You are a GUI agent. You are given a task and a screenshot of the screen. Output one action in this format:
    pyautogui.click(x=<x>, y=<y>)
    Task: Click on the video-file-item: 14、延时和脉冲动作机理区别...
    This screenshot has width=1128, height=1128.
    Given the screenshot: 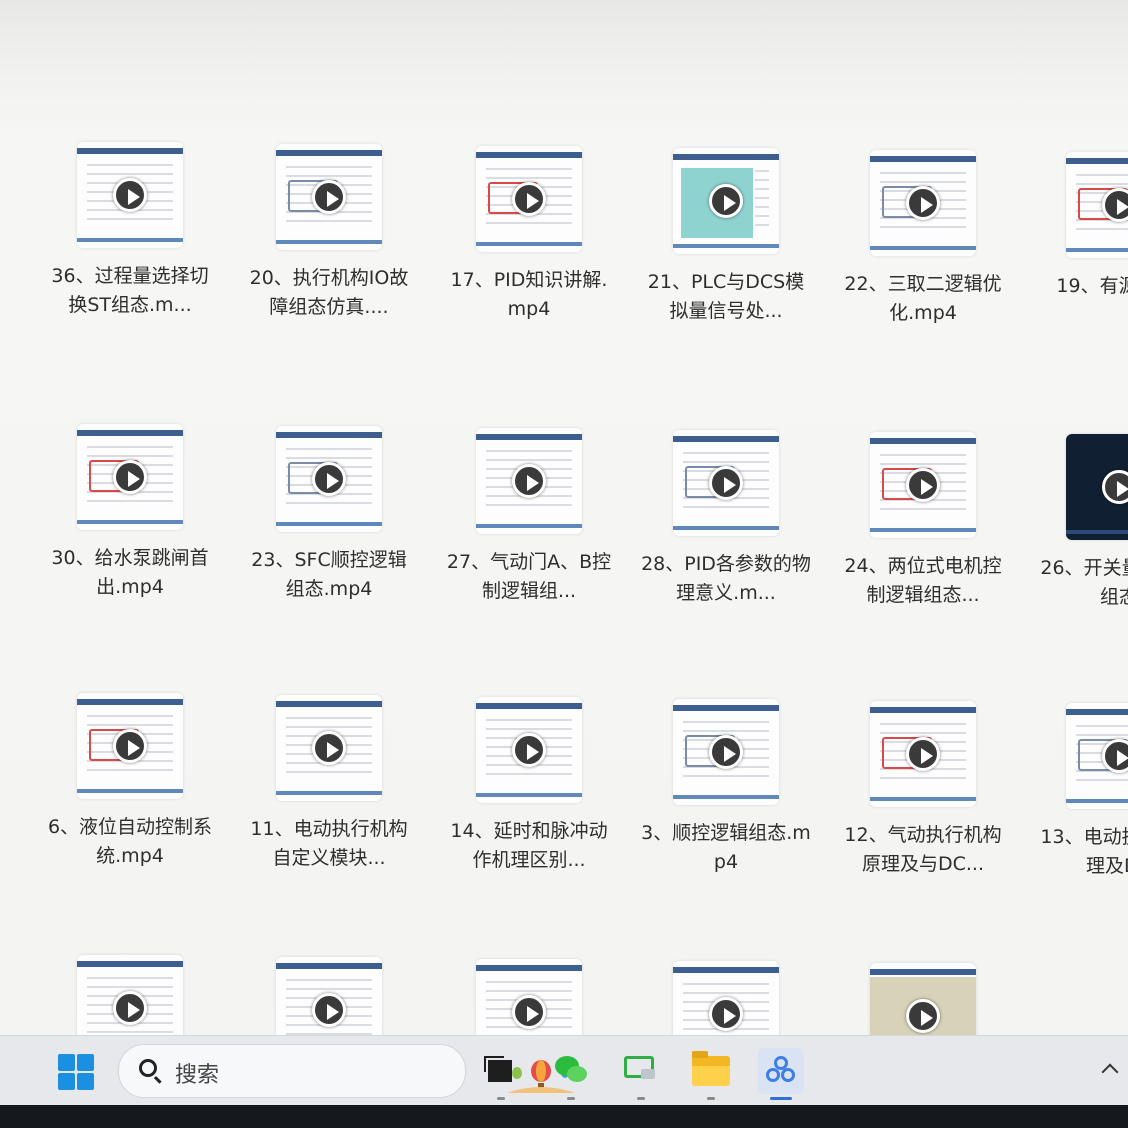 What is the action you would take?
    pyautogui.click(x=529, y=786)
    